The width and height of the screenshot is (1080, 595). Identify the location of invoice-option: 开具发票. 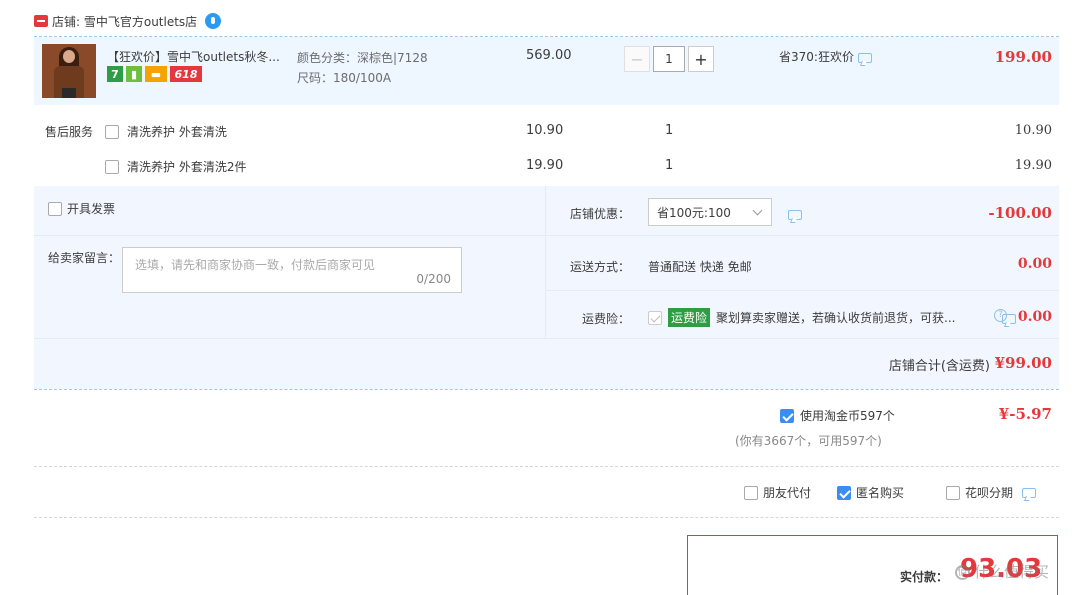
(81, 208).